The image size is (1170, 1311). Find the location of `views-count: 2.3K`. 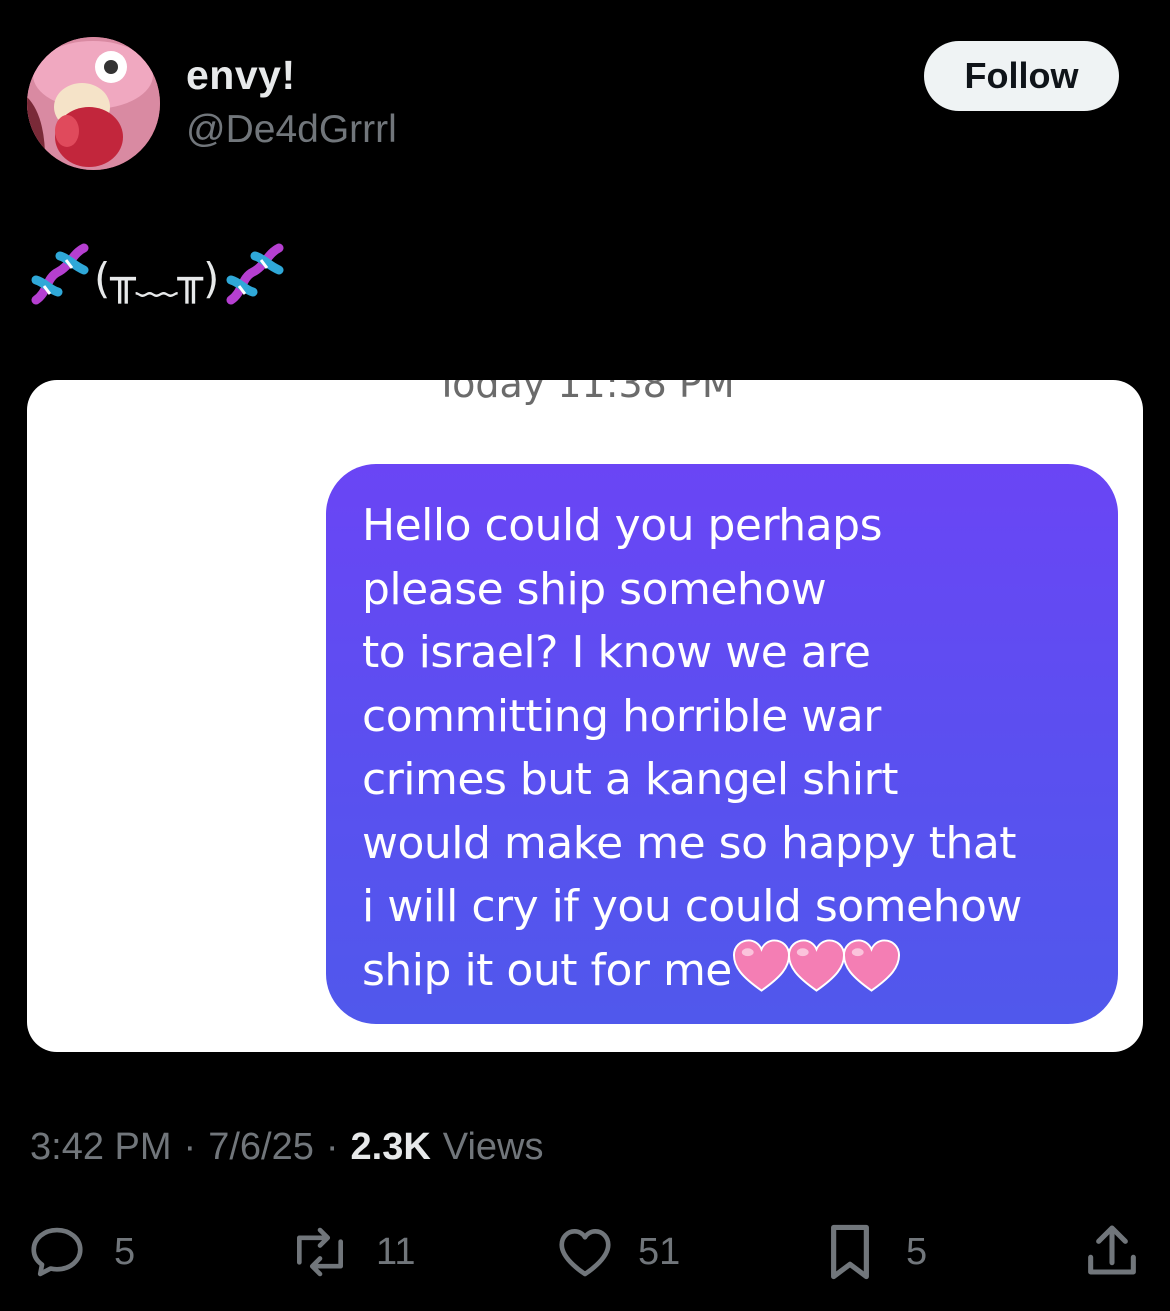

views-count: 2.3K is located at coordinates (391, 1147).